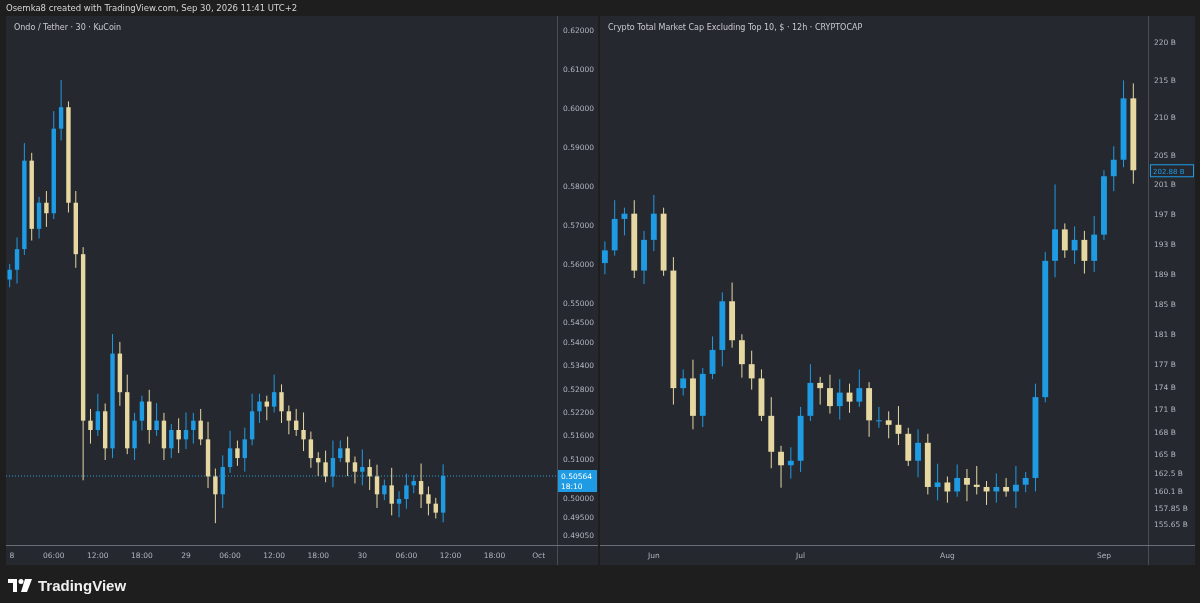 The width and height of the screenshot is (1200, 603). I want to click on header-text: Osemka8 created with TradingView.com, Sep 30, 2026 11:41 UTC+2, so click(152, 8).